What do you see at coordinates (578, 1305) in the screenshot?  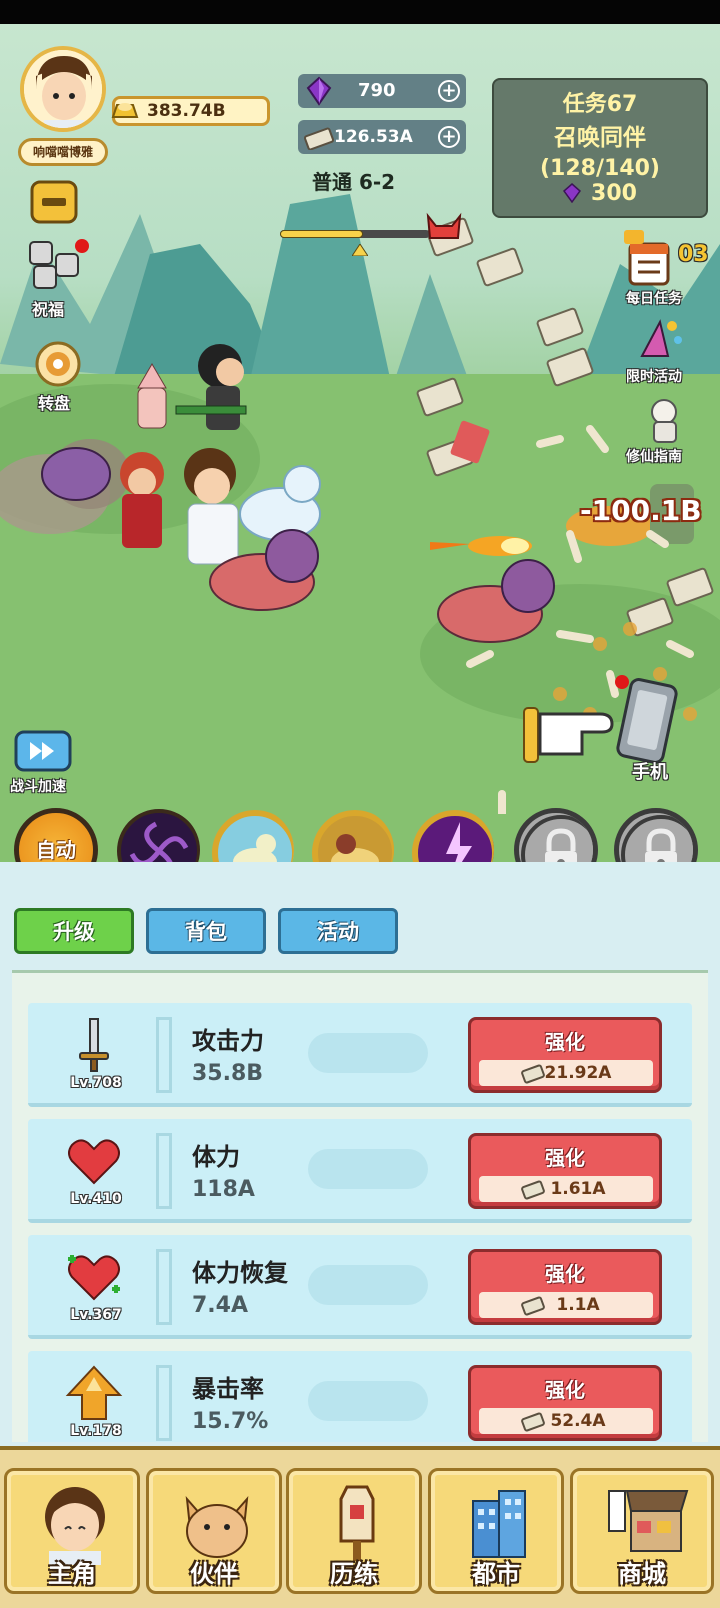 I see `upgrade-cost-value: 1.1A` at bounding box center [578, 1305].